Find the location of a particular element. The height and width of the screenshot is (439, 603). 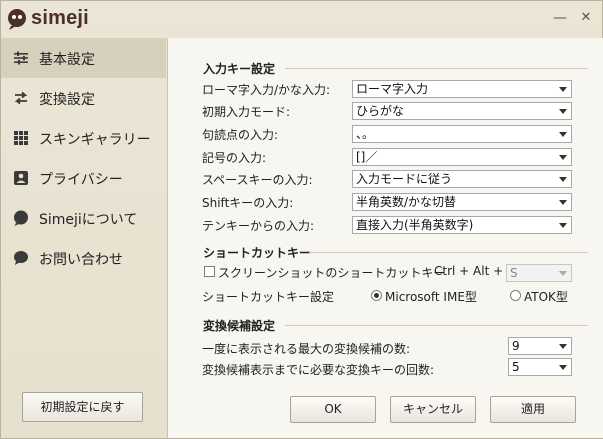

row-label: 初期入力モード: is located at coordinates (246, 112).